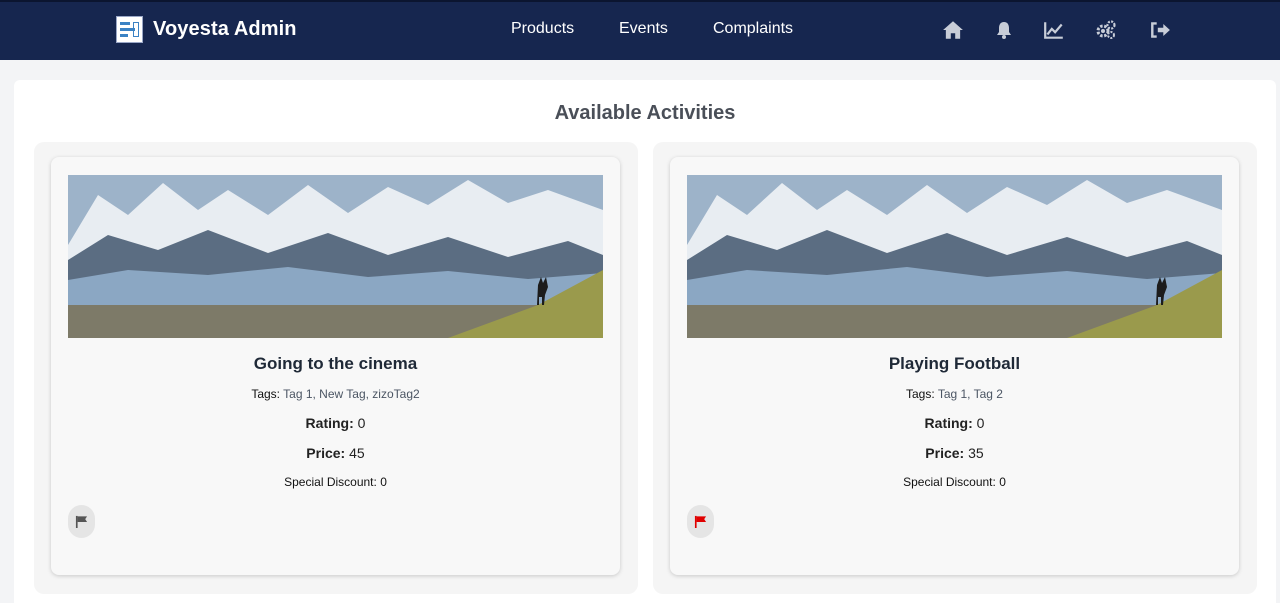 This screenshot has height=603, width=1280. I want to click on sign-out-icon, so click(1160, 30).